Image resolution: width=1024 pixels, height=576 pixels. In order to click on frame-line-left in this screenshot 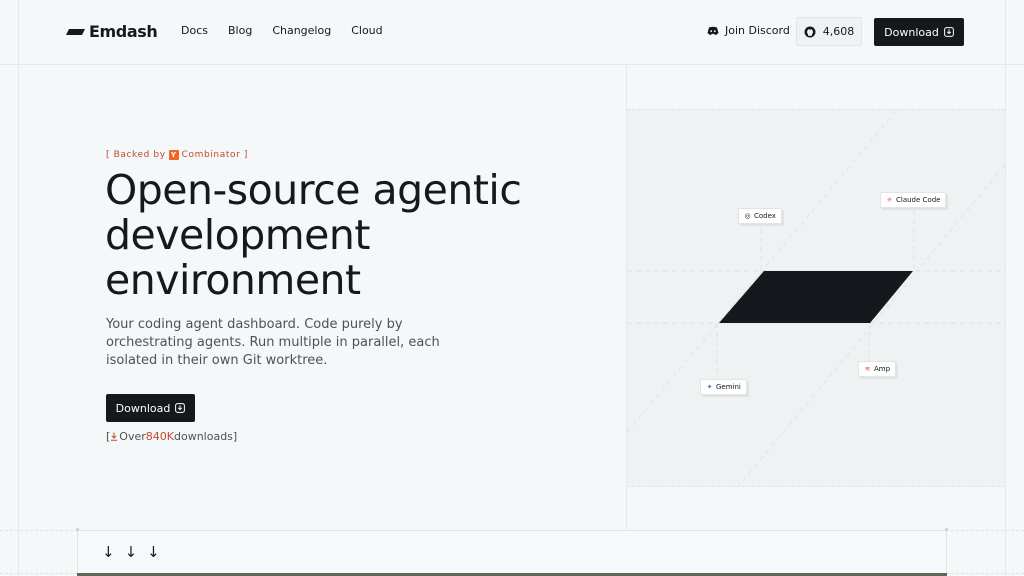, I will do `click(18, 288)`.